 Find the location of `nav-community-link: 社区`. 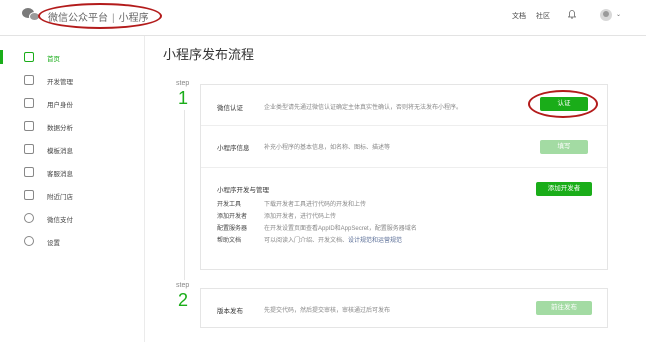

nav-community-link: 社区 is located at coordinates (543, 16).